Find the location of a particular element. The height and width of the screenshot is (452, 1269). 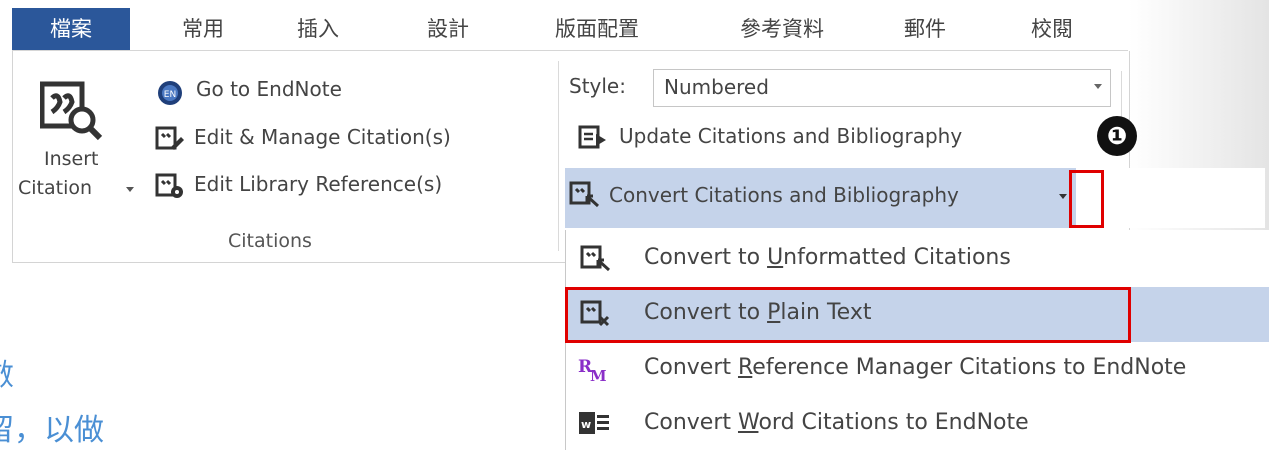

menu-item-word-citations: w Convert Word Citations to EndNote is located at coordinates (917, 424).